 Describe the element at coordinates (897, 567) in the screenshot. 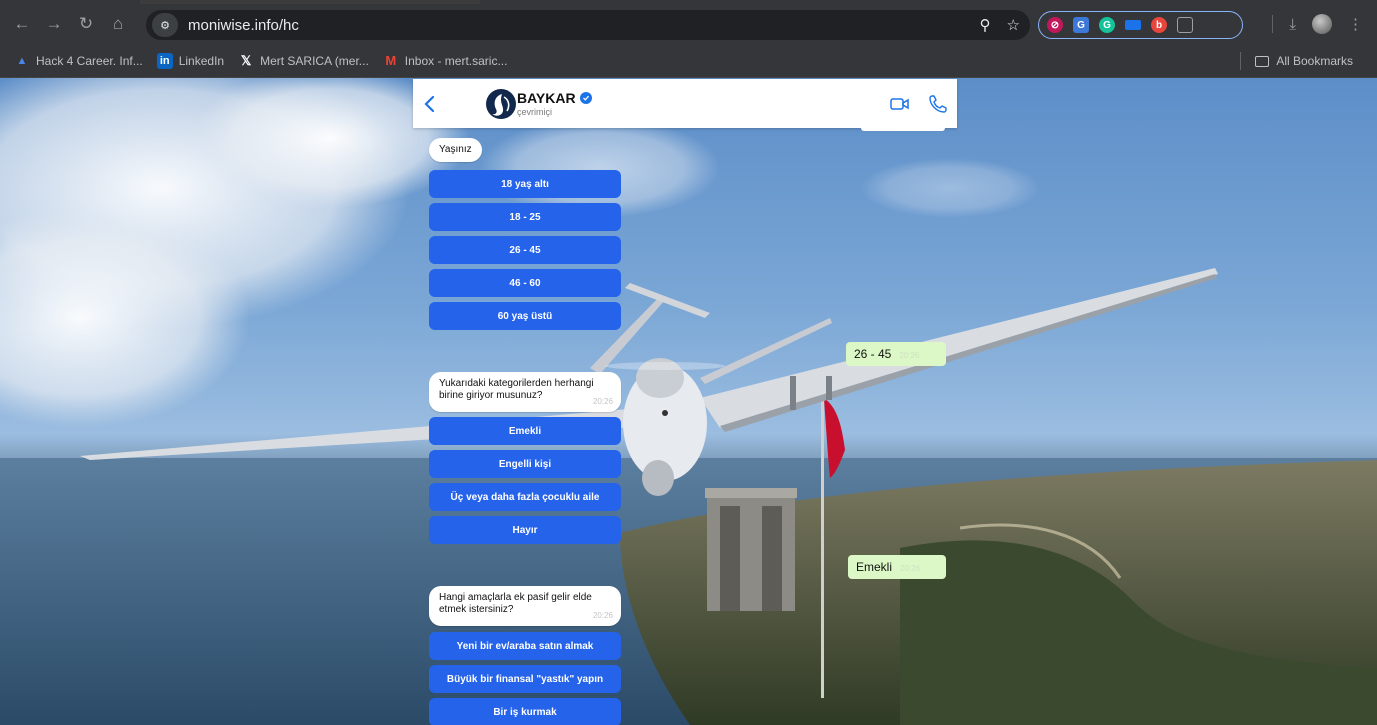

I see `user-reply-category: Emekli 20:26` at that location.